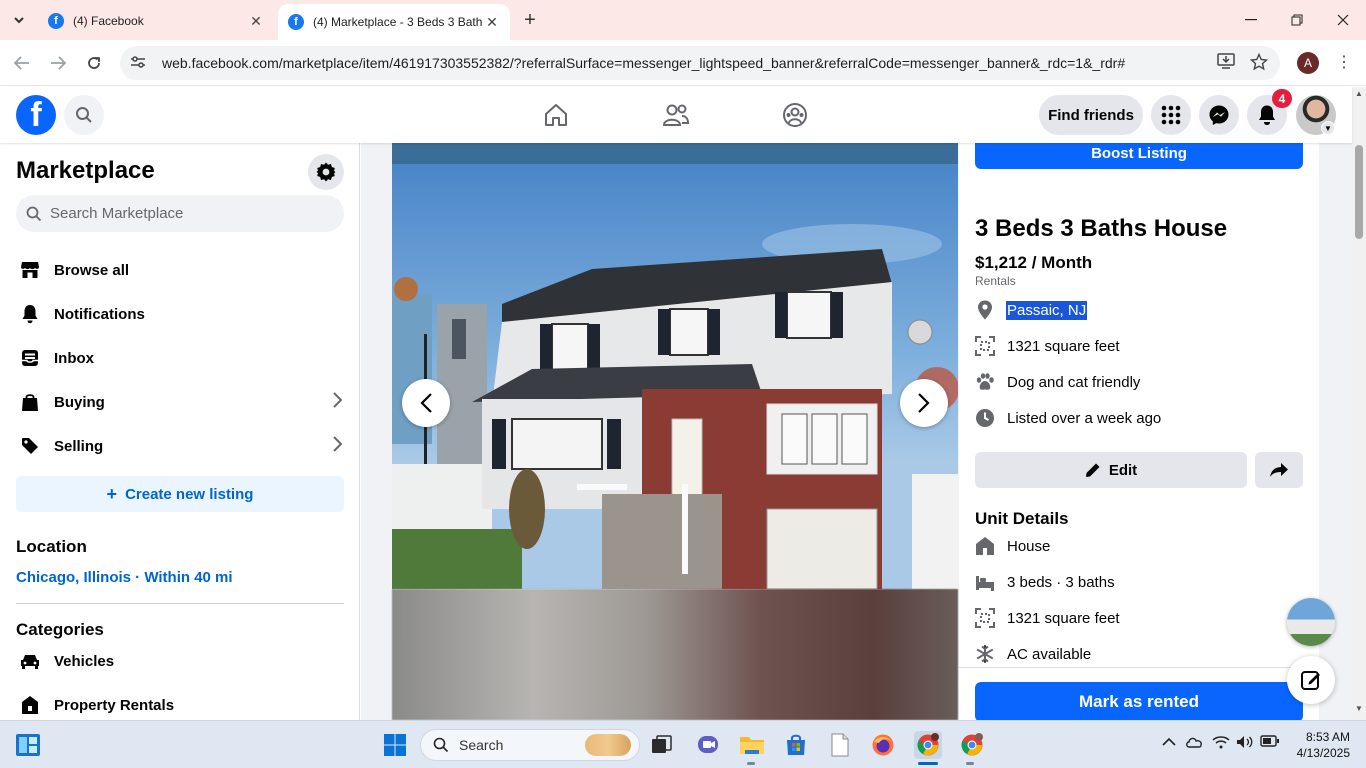 The height and width of the screenshot is (768, 1366). I want to click on sidebar-item-inbox: Inbox, so click(180, 358).